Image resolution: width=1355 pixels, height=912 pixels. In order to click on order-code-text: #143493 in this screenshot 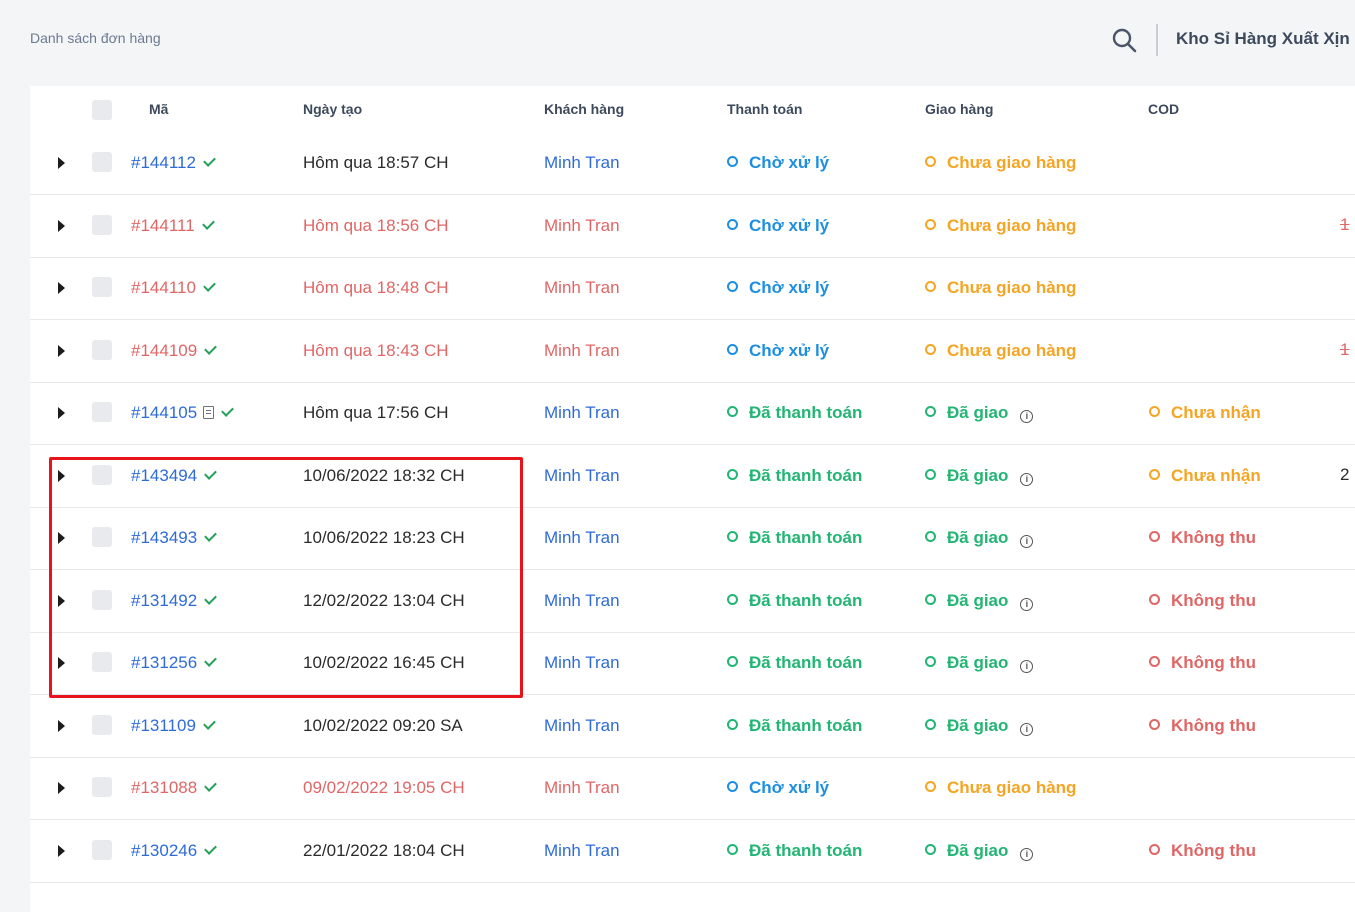, I will do `click(164, 537)`.